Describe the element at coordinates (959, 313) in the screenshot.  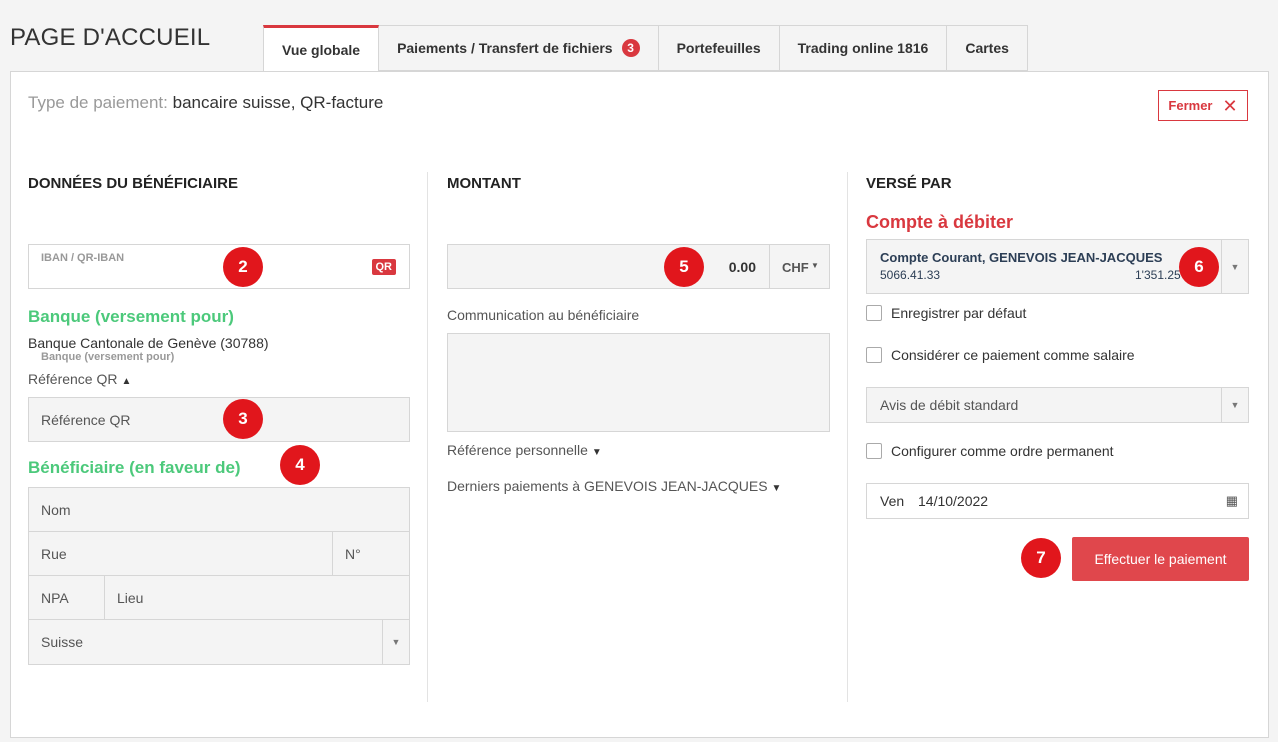
I see `save-default-label: Enregistrer par défaut` at that location.